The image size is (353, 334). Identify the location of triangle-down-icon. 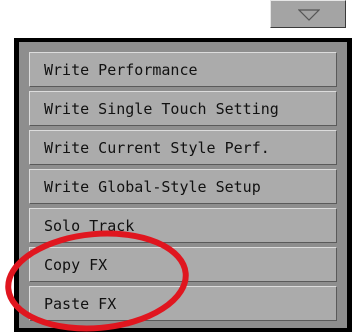
(309, 15).